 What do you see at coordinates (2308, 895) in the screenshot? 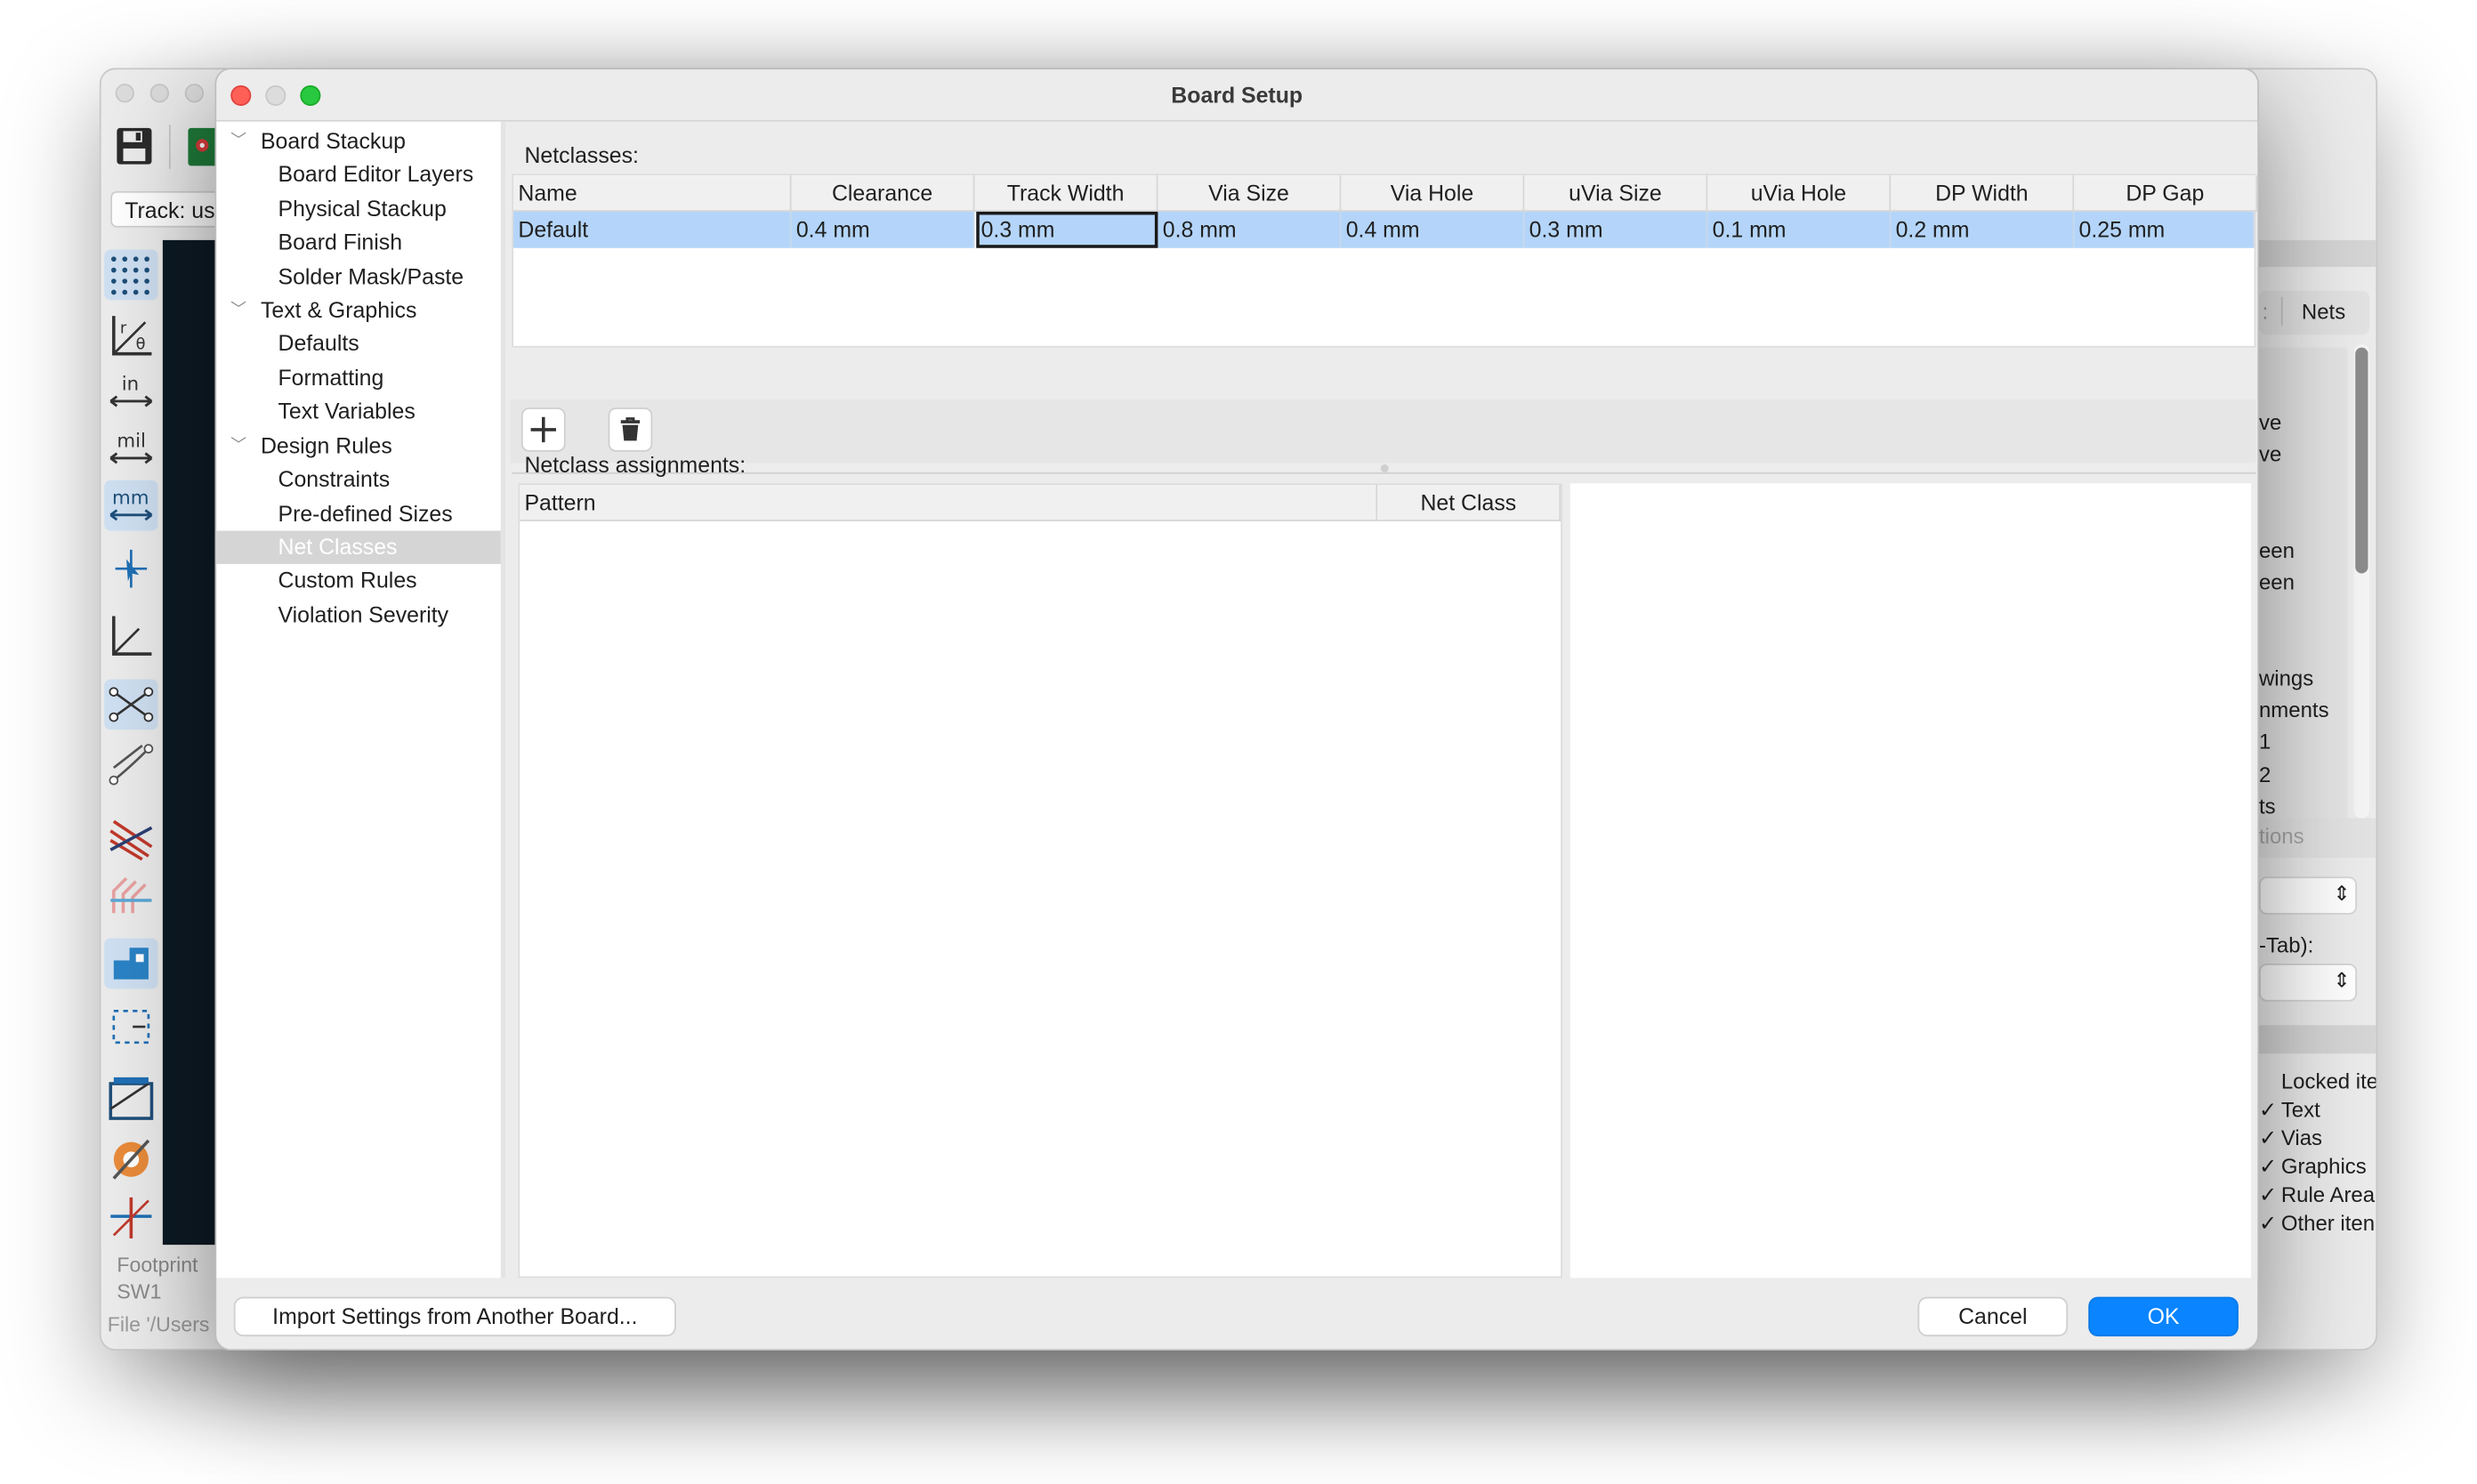
I see `preset-select: ⇕` at bounding box center [2308, 895].